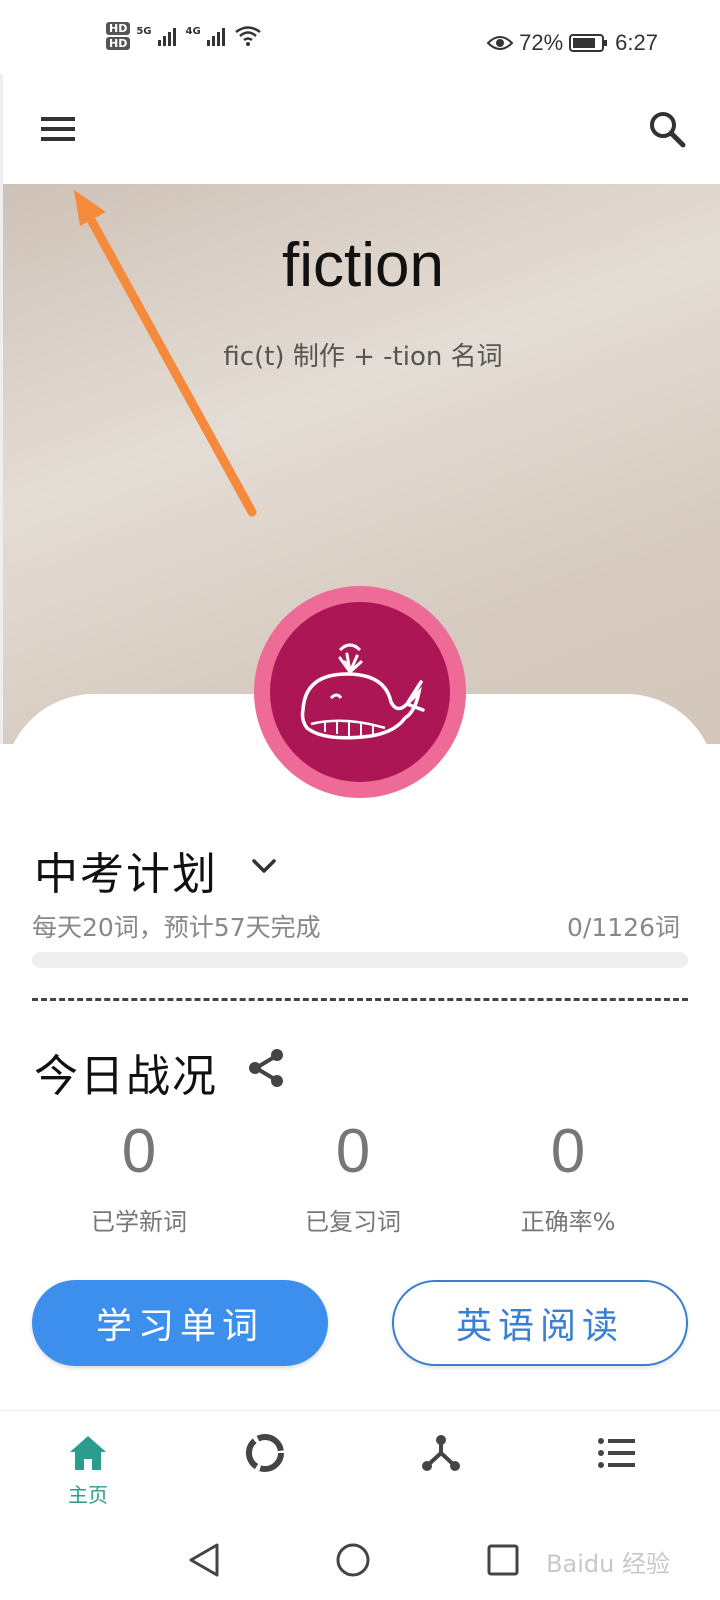 The image size is (720, 1600). What do you see at coordinates (165, 353) in the screenshot?
I see `annotation-arrow-icon` at bounding box center [165, 353].